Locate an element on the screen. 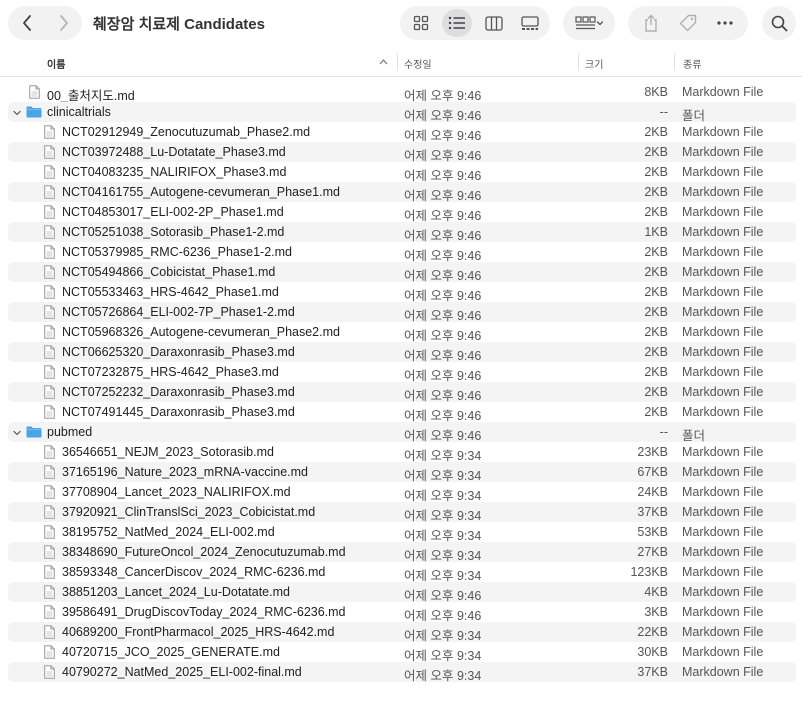  sort-ascending-icon is located at coordinates (383, 62).